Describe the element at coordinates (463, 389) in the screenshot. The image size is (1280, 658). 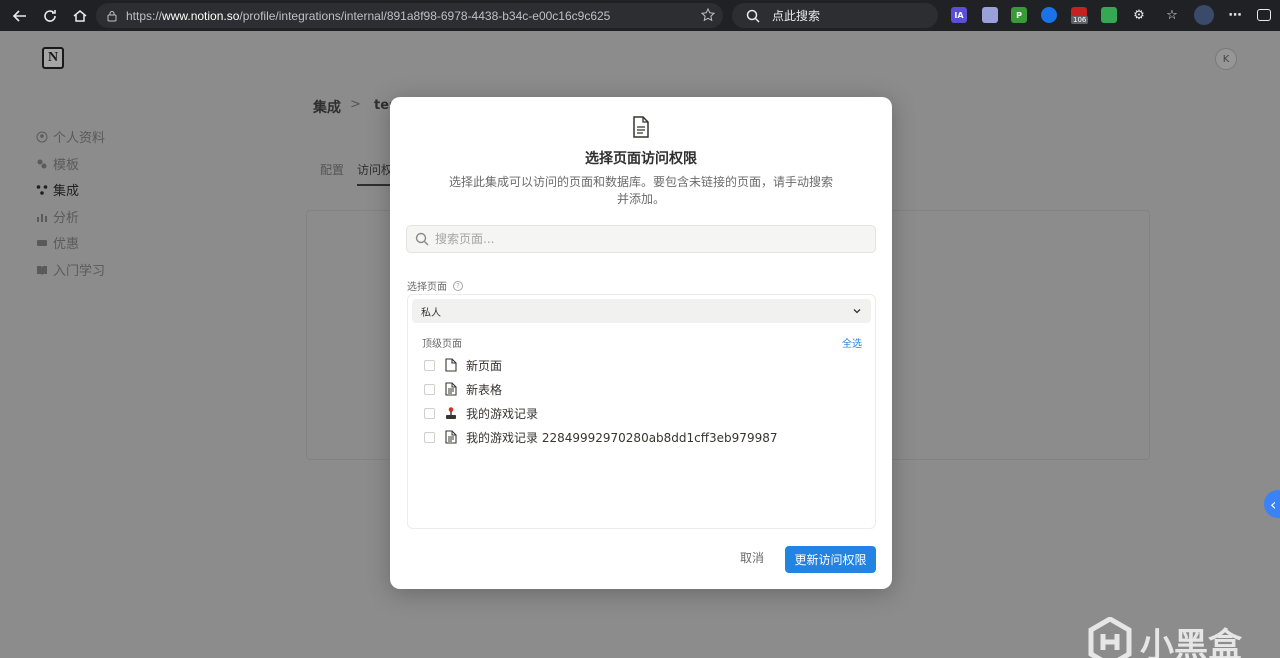
I see `page-item: 新表格` at that location.